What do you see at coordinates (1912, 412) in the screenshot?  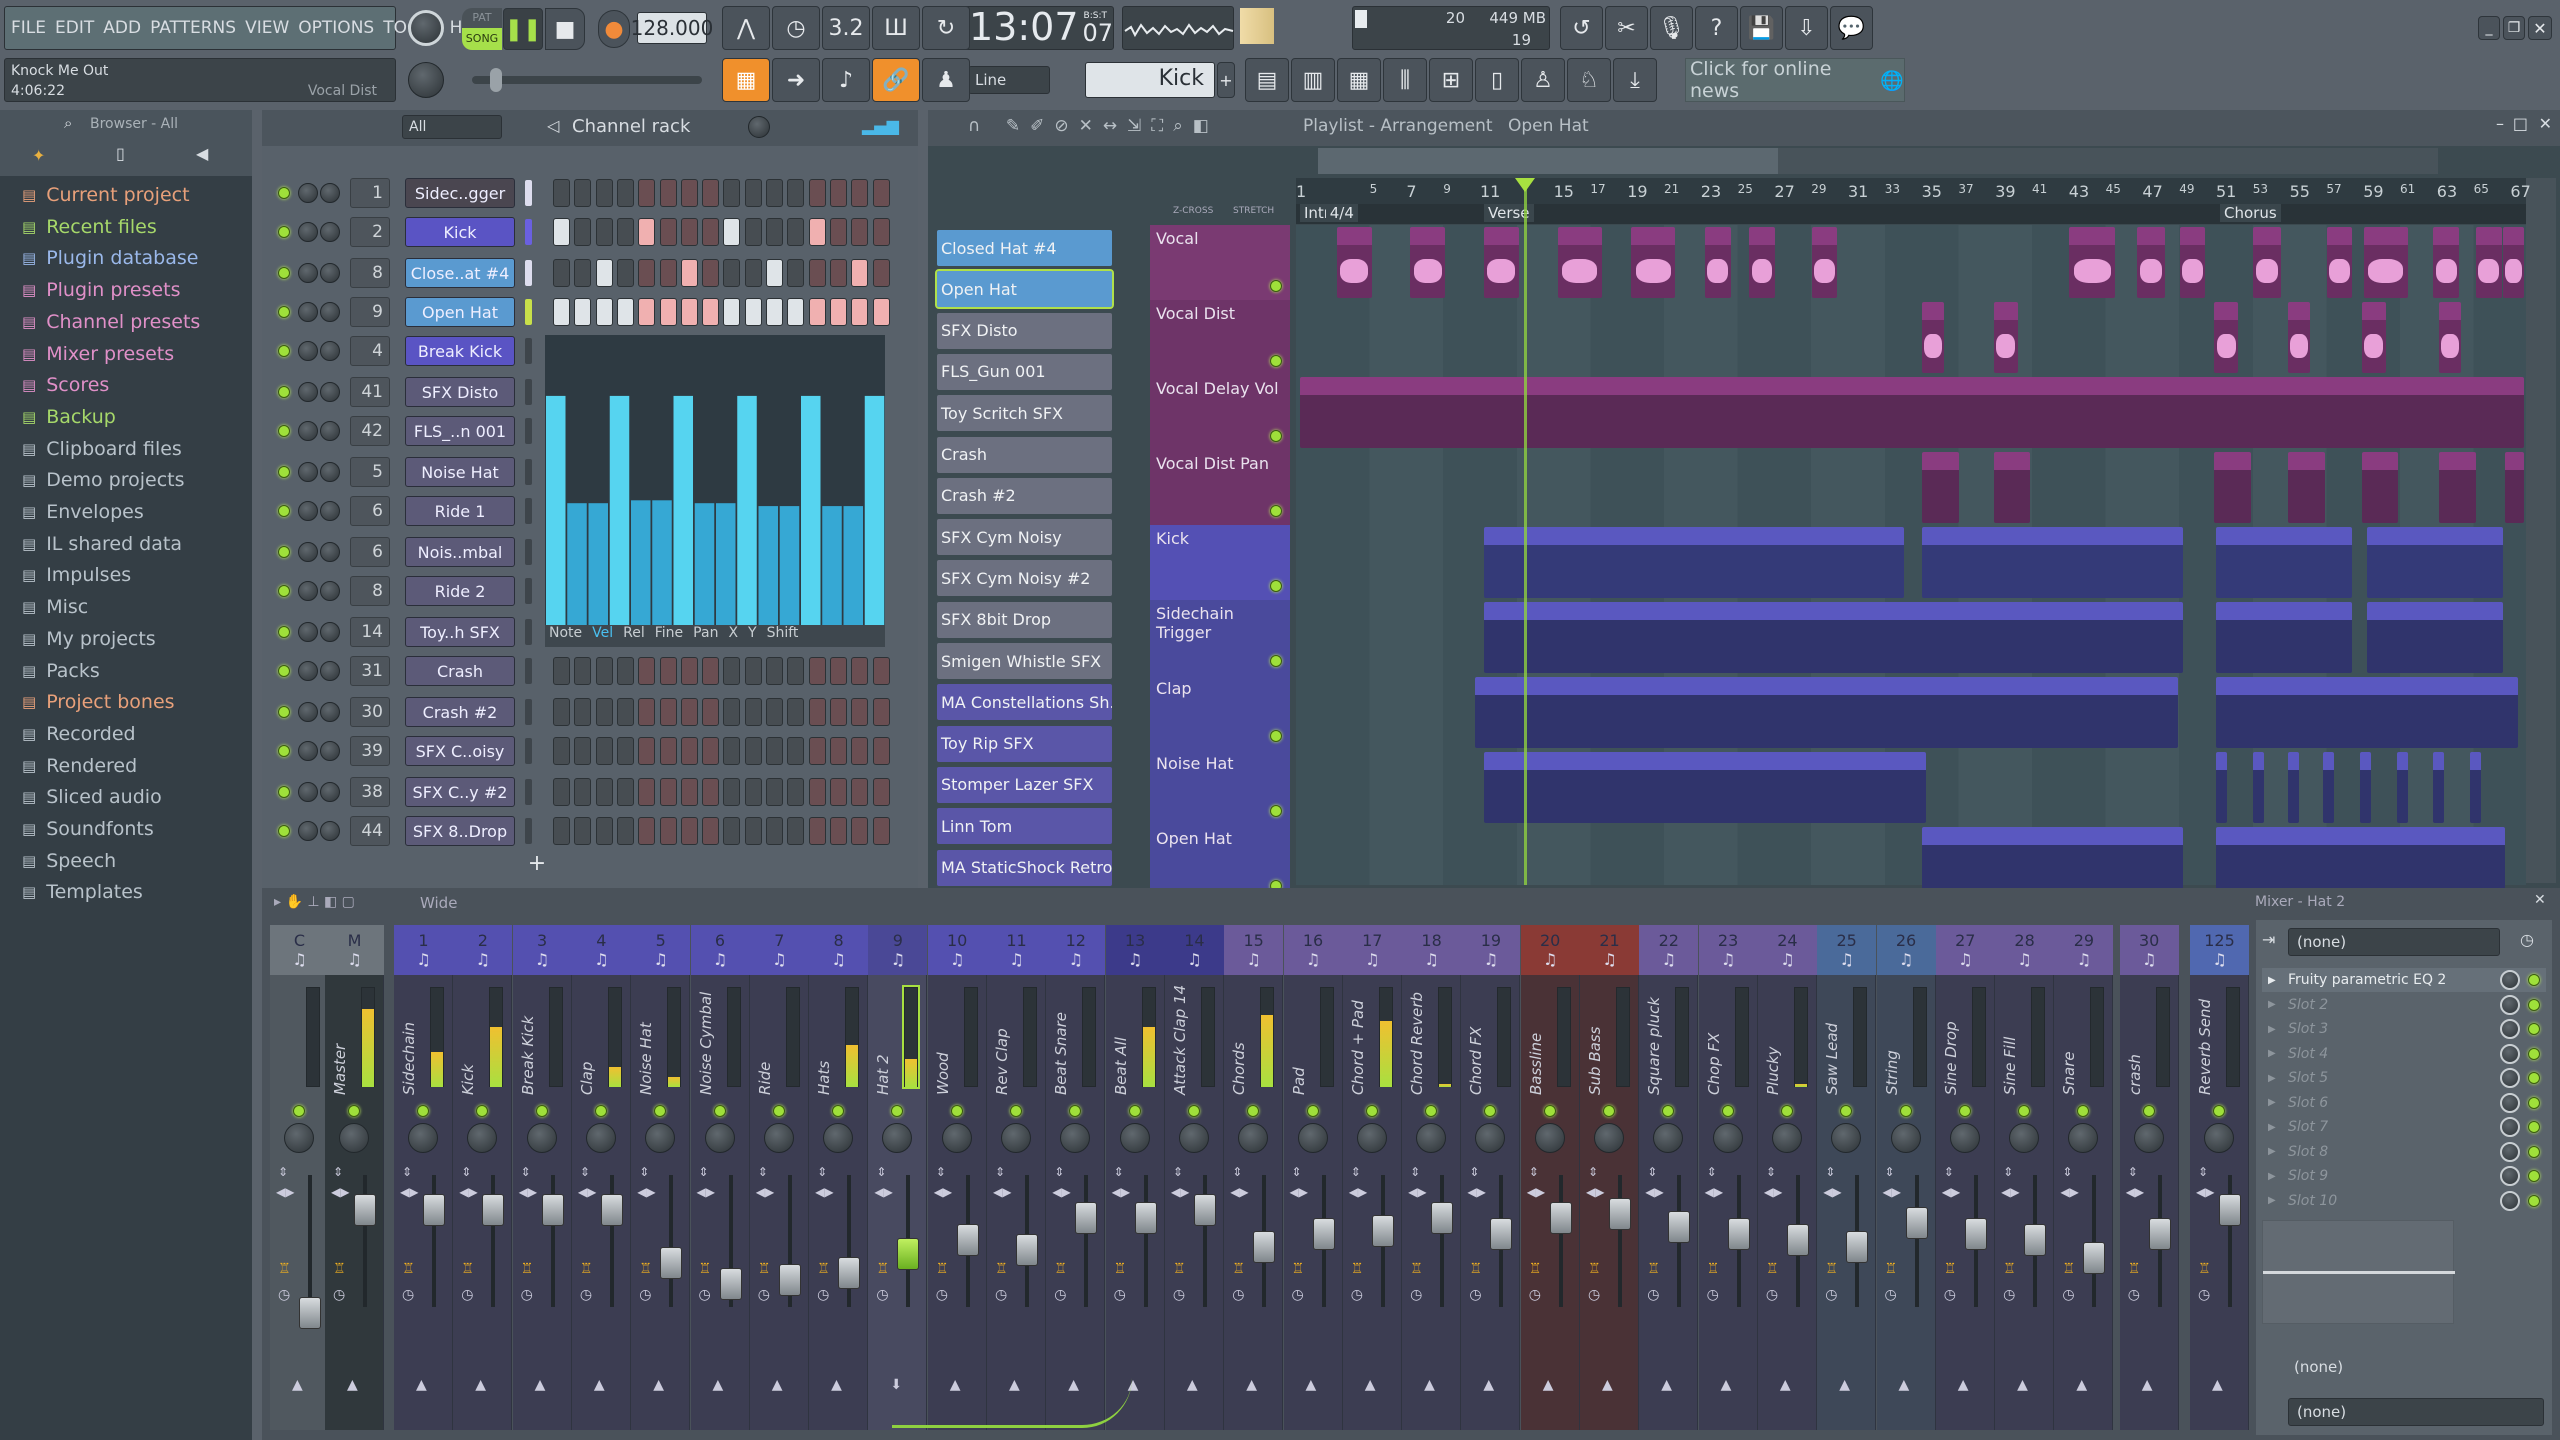 I see `playlist-clip: ⇥ Vocal Delay Vol` at bounding box center [1912, 412].